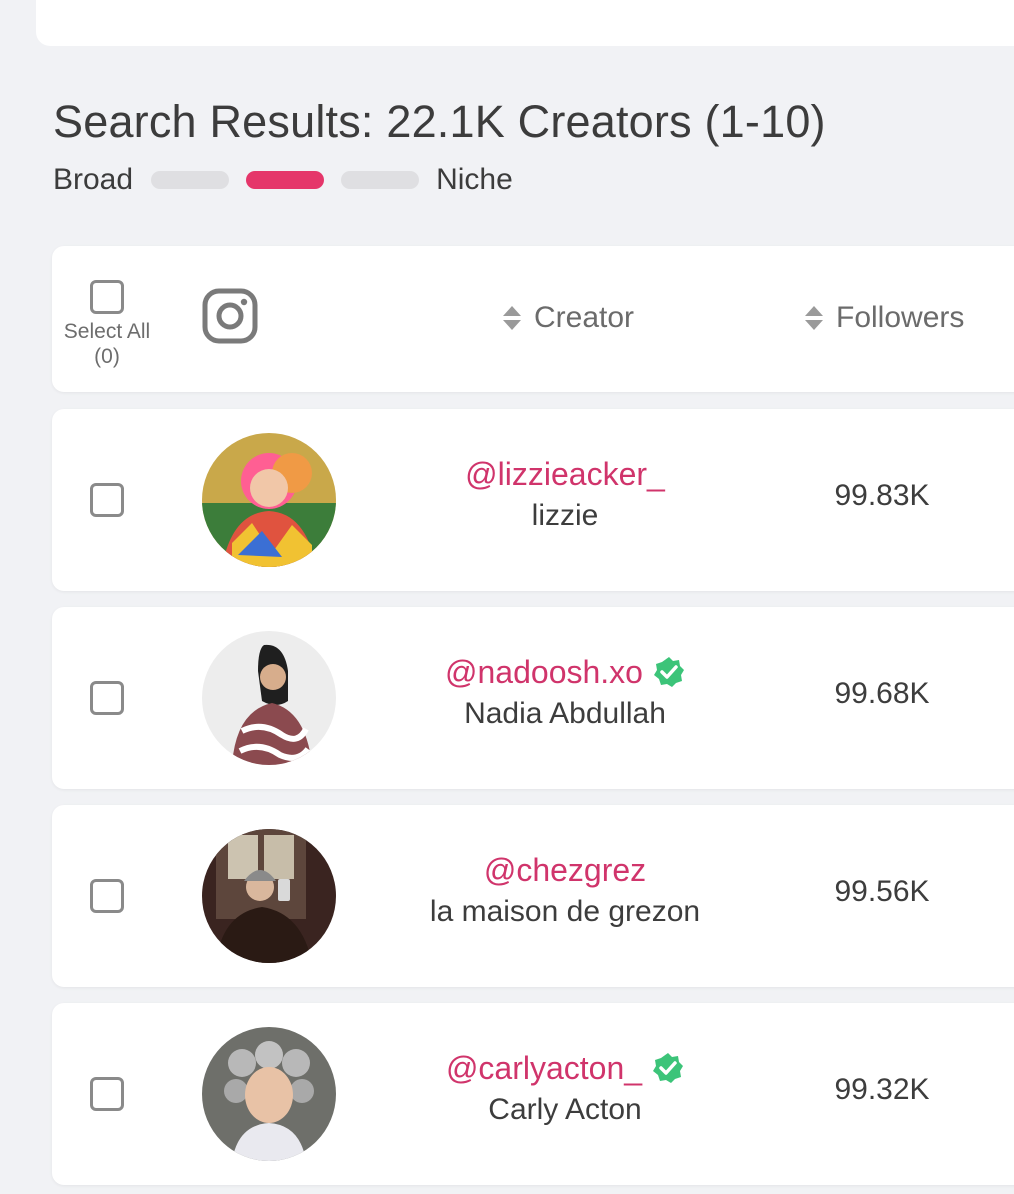 The image size is (1014, 1194). What do you see at coordinates (882, 495) in the screenshot?
I see `followers-count: 99.83K` at bounding box center [882, 495].